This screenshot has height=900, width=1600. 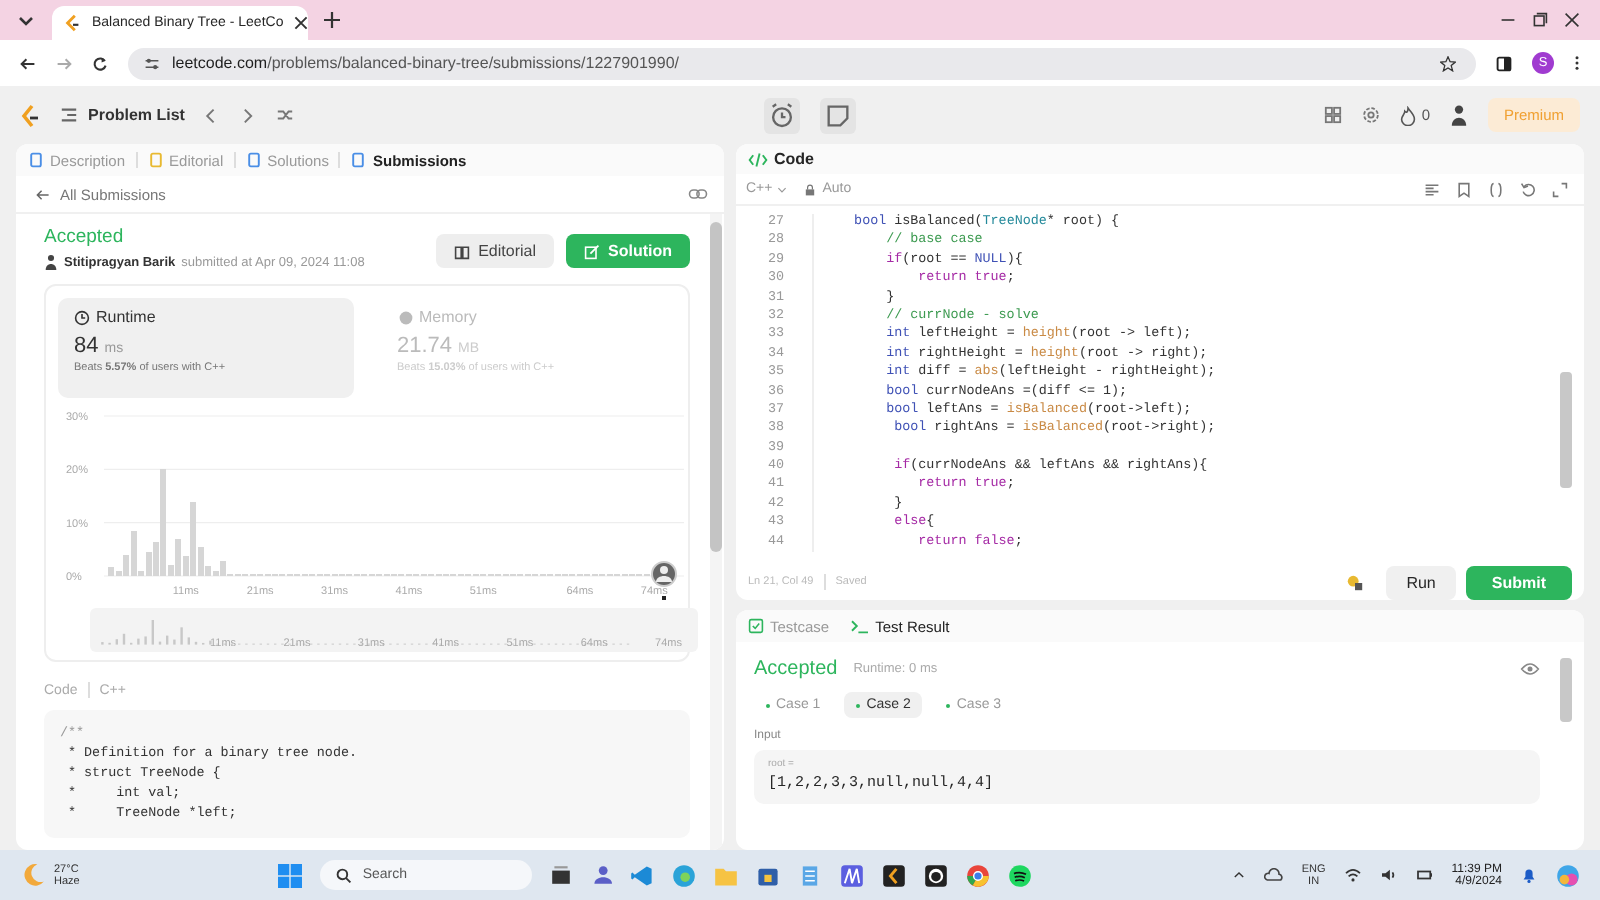 What do you see at coordinates (698, 194) in the screenshot?
I see `link-icon` at bounding box center [698, 194].